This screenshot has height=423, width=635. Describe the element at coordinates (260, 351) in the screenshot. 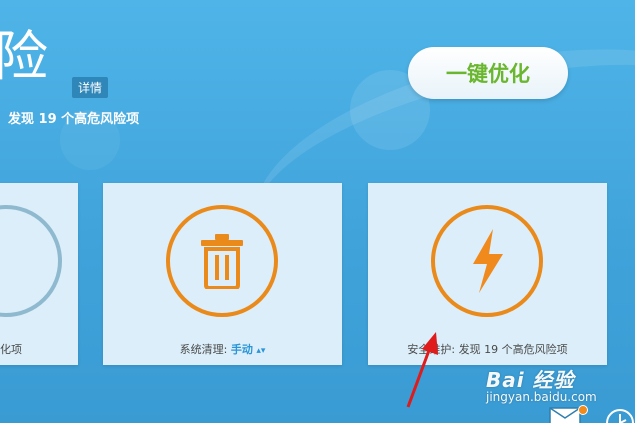

I see `mode-updown-icon: ▴▾` at that location.